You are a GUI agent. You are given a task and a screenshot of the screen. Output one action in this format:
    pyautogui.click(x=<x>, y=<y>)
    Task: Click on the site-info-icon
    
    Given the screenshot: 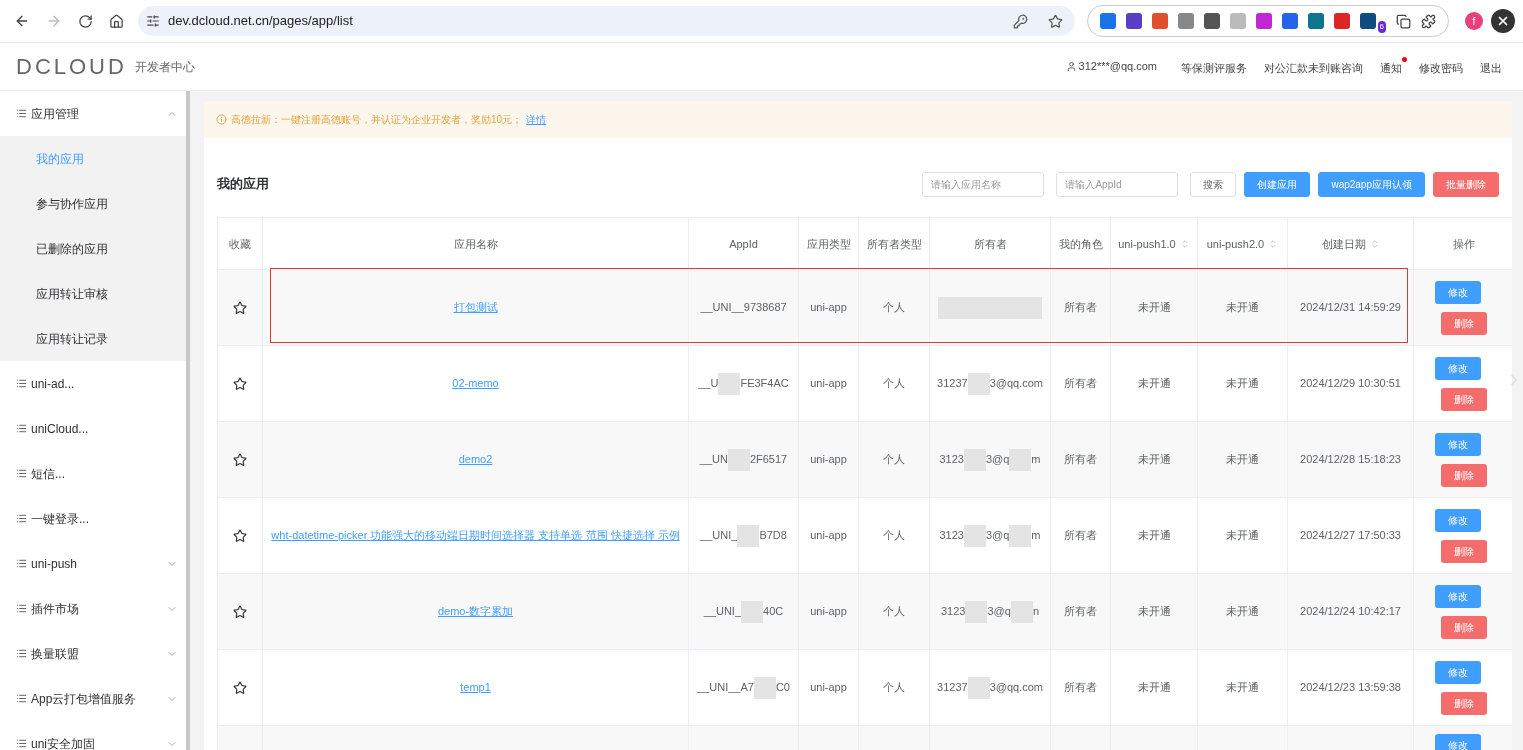 What is the action you would take?
    pyautogui.click(x=153, y=21)
    